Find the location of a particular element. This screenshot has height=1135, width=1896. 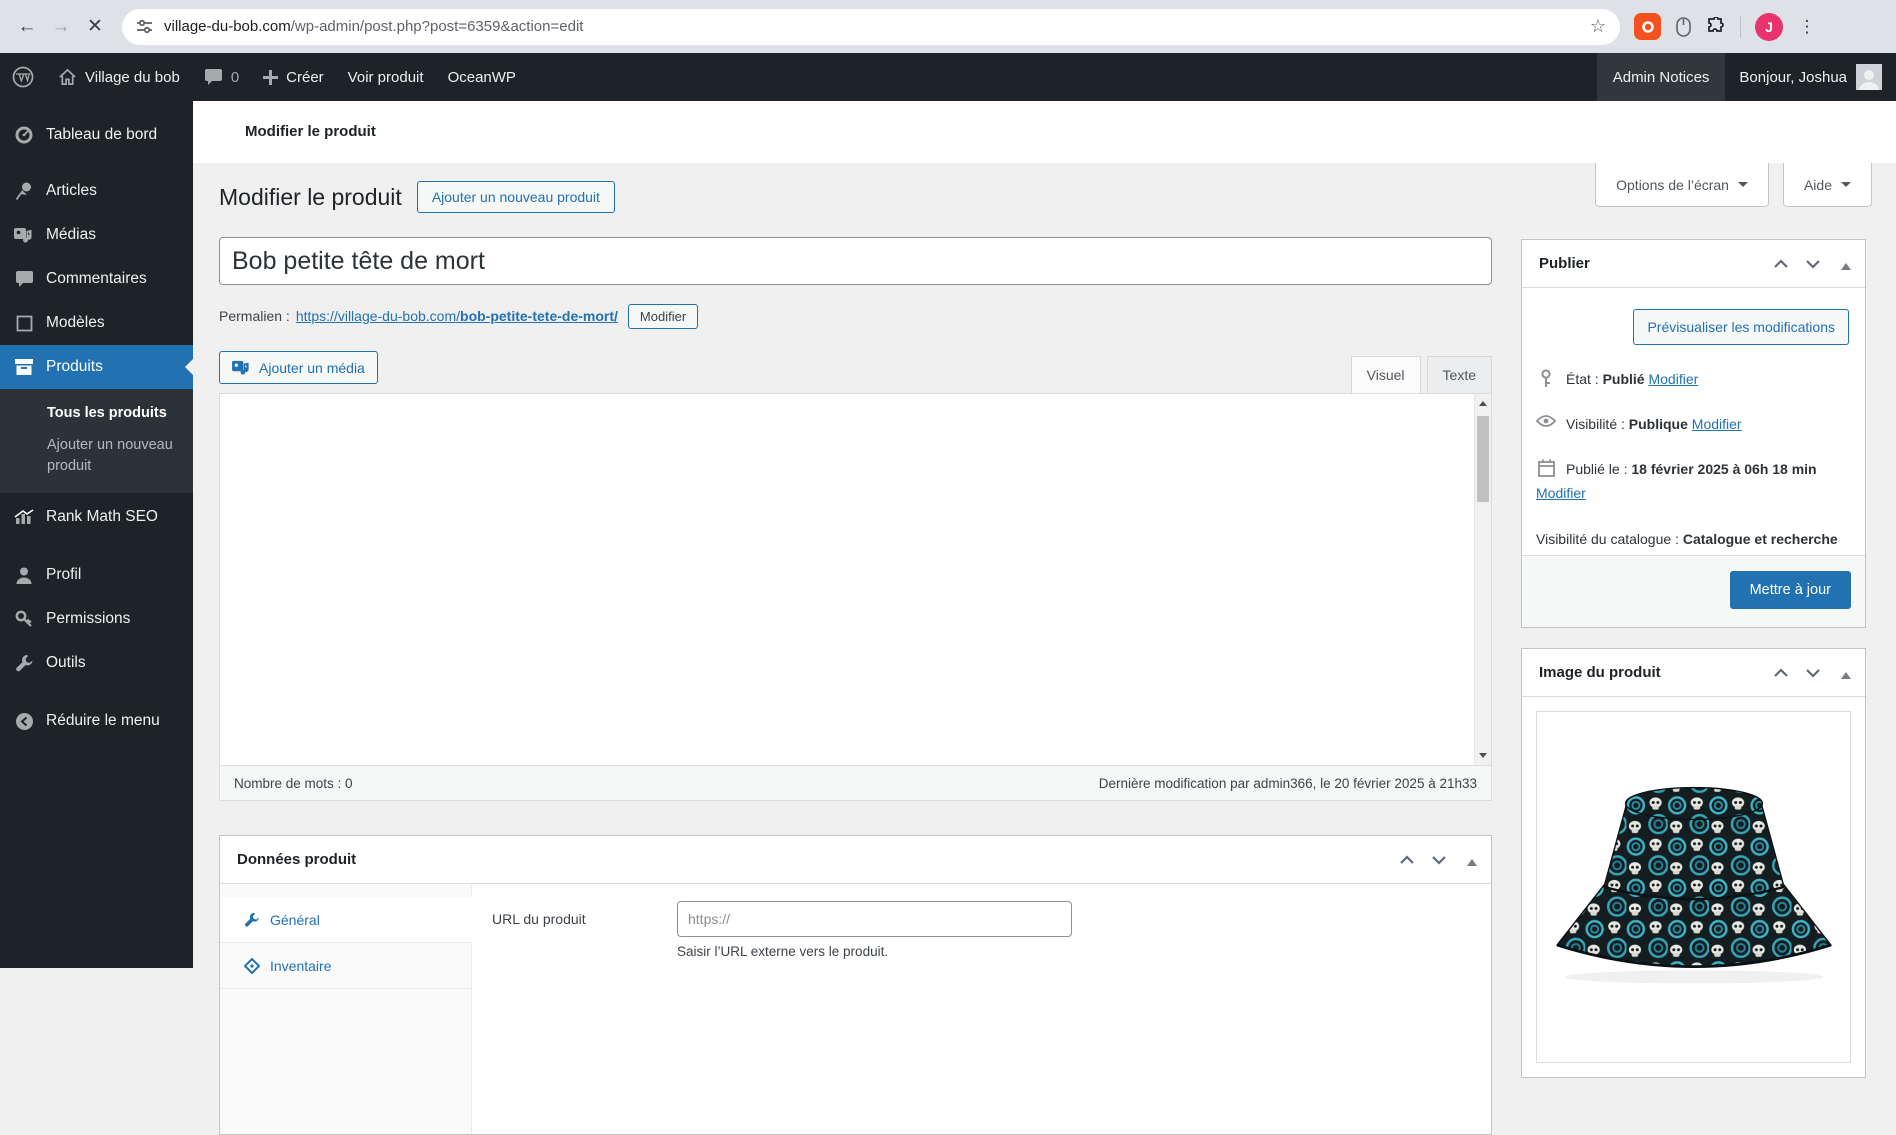

view-product-label: Voir produit is located at coordinates (385, 77).